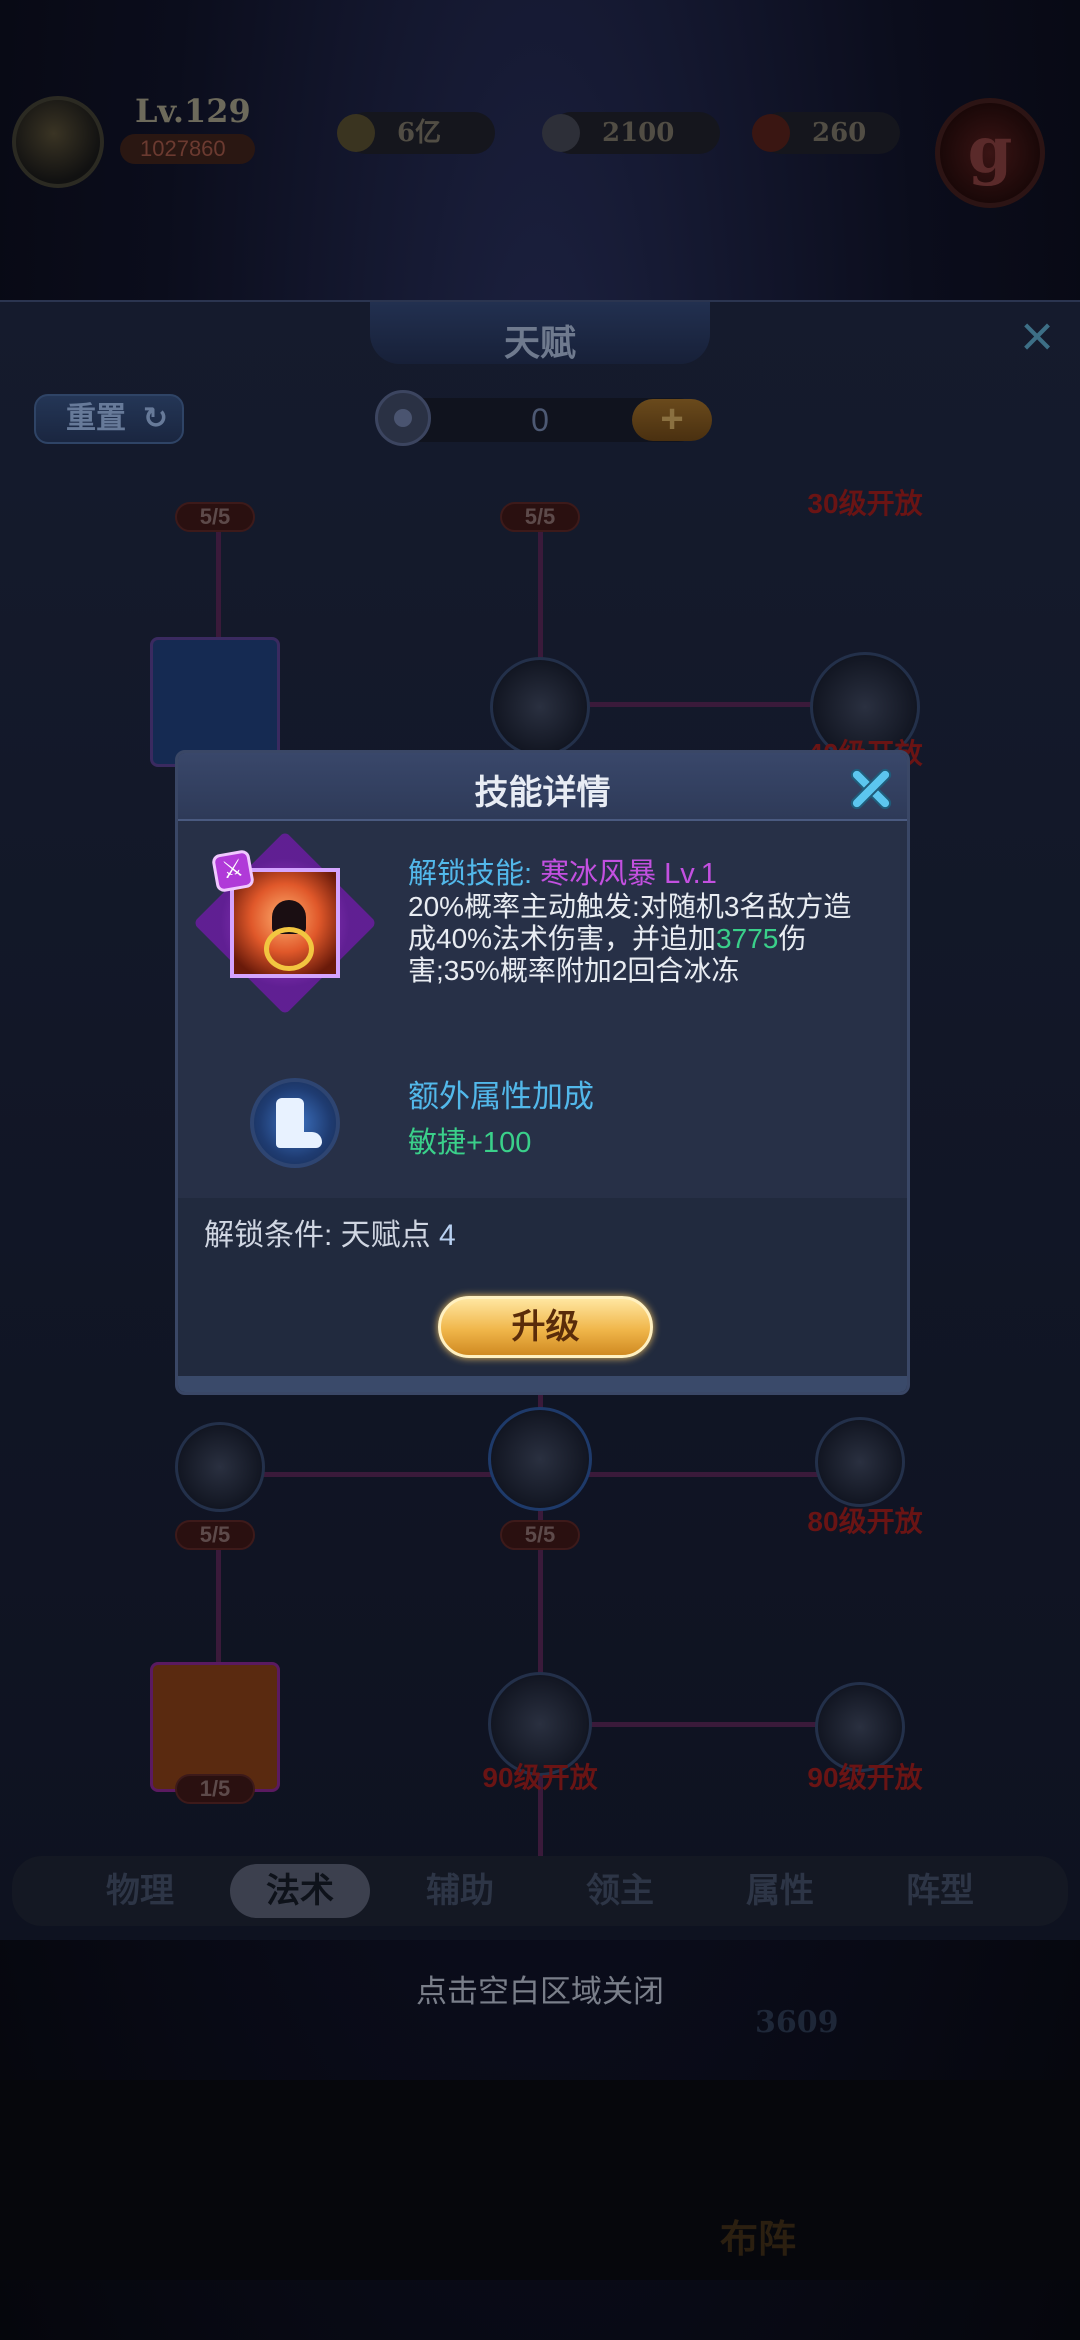  Describe the element at coordinates (501, 1096) in the screenshot. I see `extra-attribute-title: 额外属性加成` at that location.